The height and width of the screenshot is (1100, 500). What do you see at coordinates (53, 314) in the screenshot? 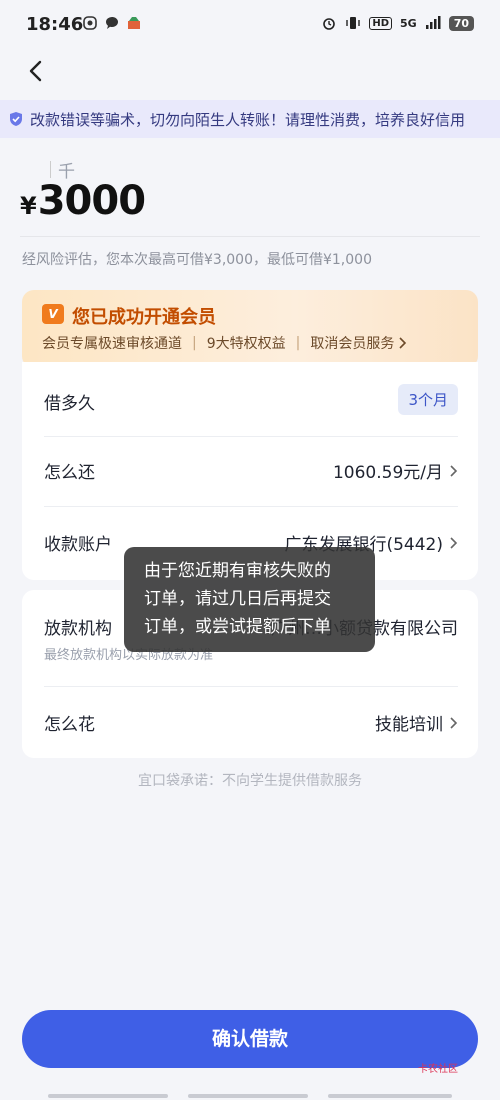
I see `vip-badge-icon: V` at bounding box center [53, 314].